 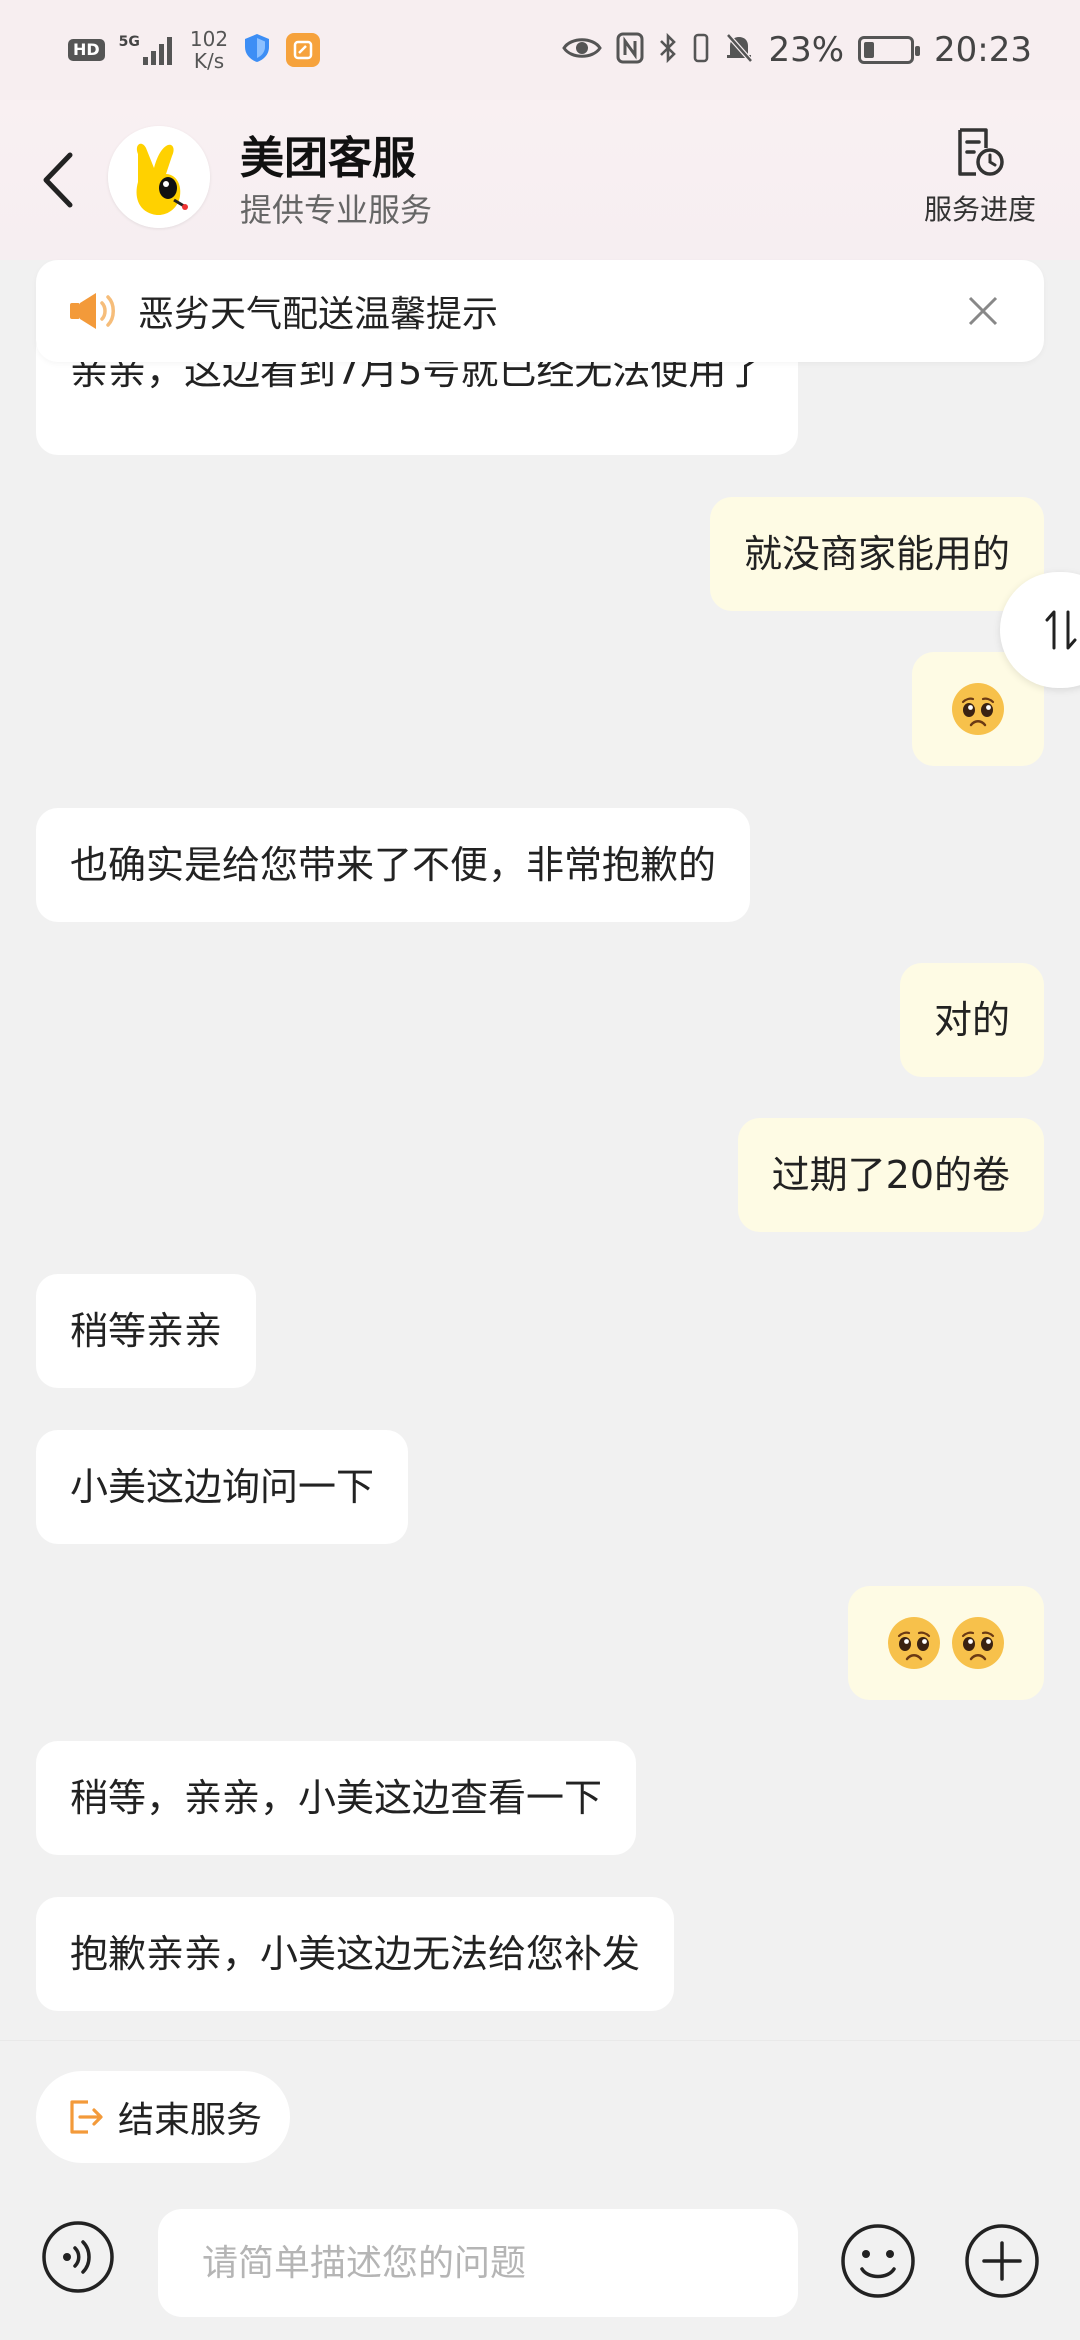 What do you see at coordinates (540, 180) in the screenshot?
I see `chat-header: 美团客服 提供专业服务 服务进度` at bounding box center [540, 180].